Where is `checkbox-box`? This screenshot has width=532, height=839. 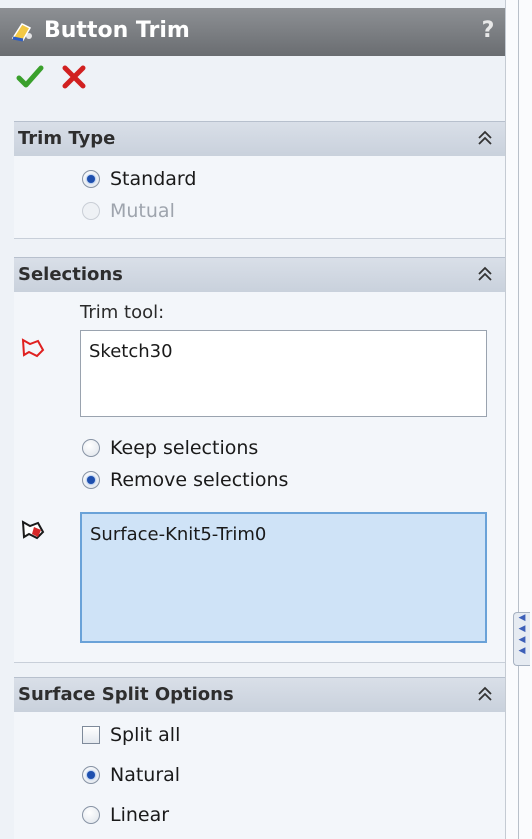
checkbox-box is located at coordinates (91, 735).